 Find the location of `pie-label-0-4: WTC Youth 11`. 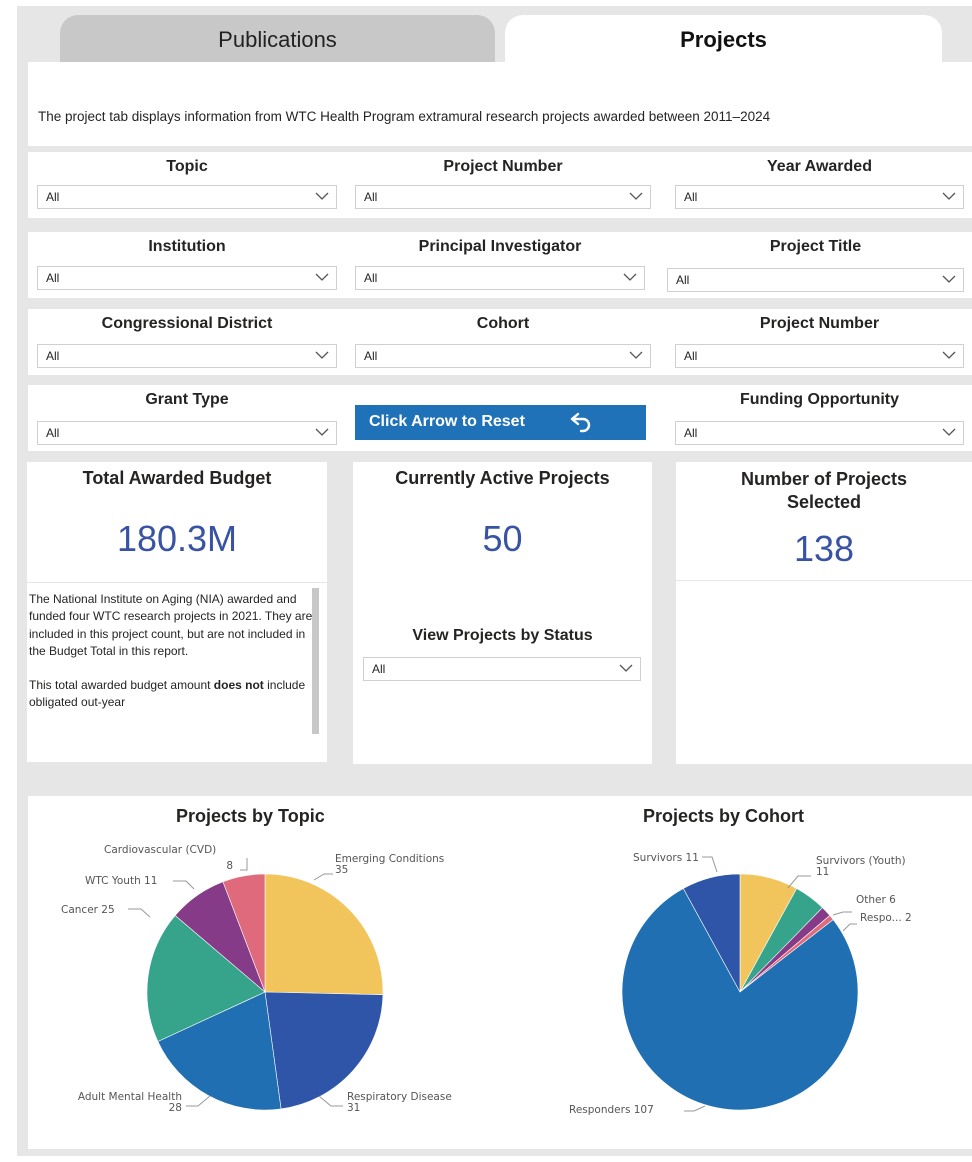

pie-label-0-4: WTC Youth 11 is located at coordinates (140, 882).